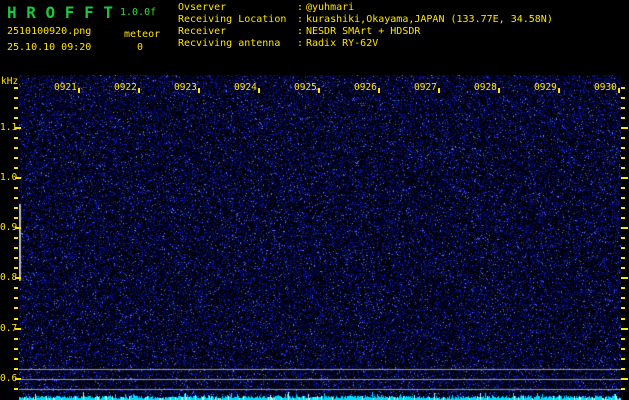 The image size is (629, 400). I want to click on antenna-value: Radix RY-62V, so click(342, 43).